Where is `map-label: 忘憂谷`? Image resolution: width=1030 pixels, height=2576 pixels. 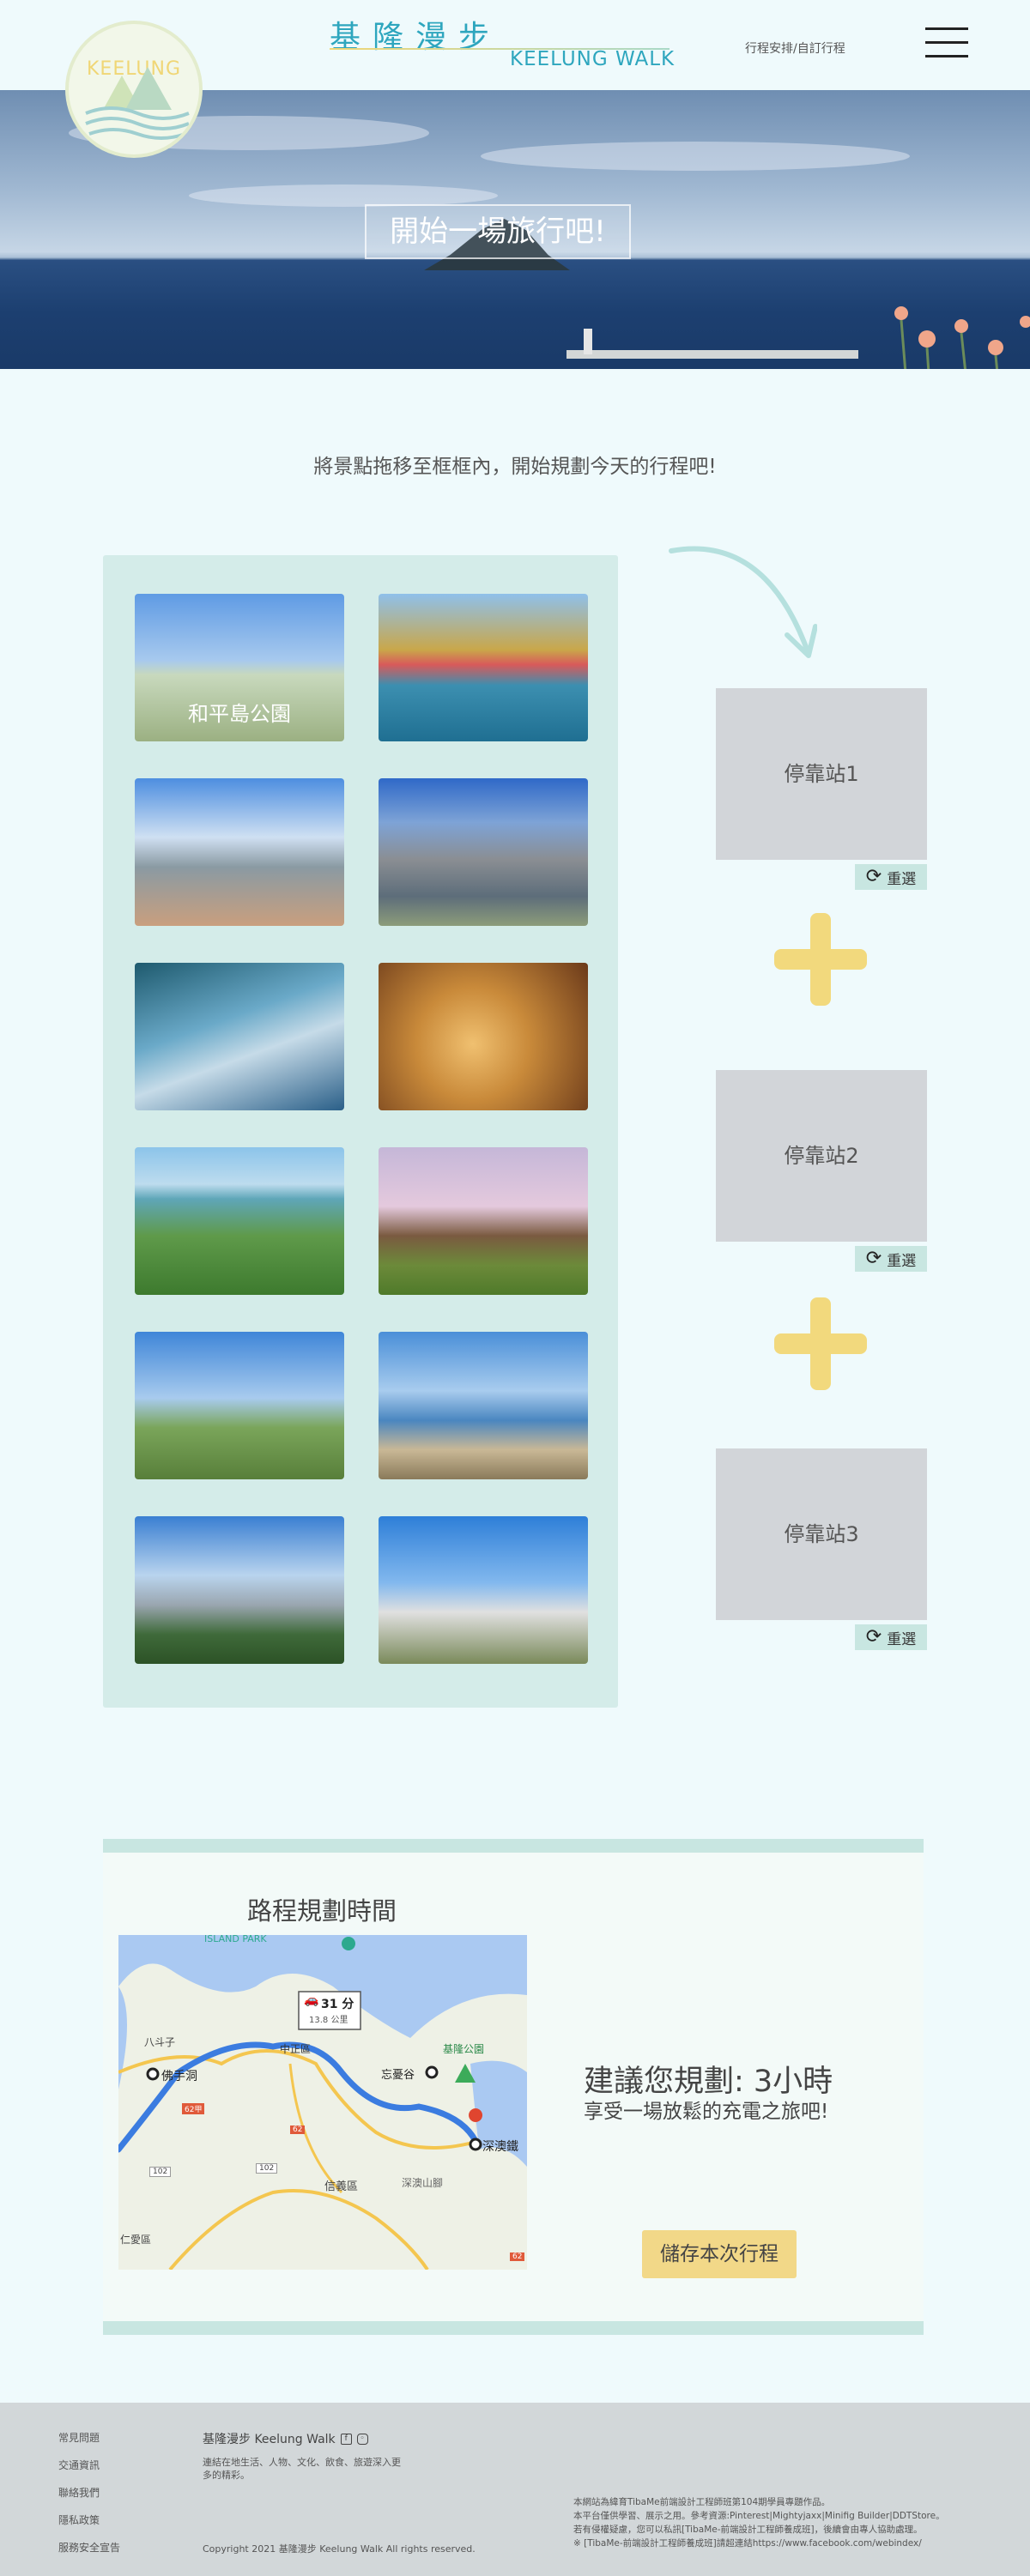 map-label: 忘憂谷 is located at coordinates (398, 2075).